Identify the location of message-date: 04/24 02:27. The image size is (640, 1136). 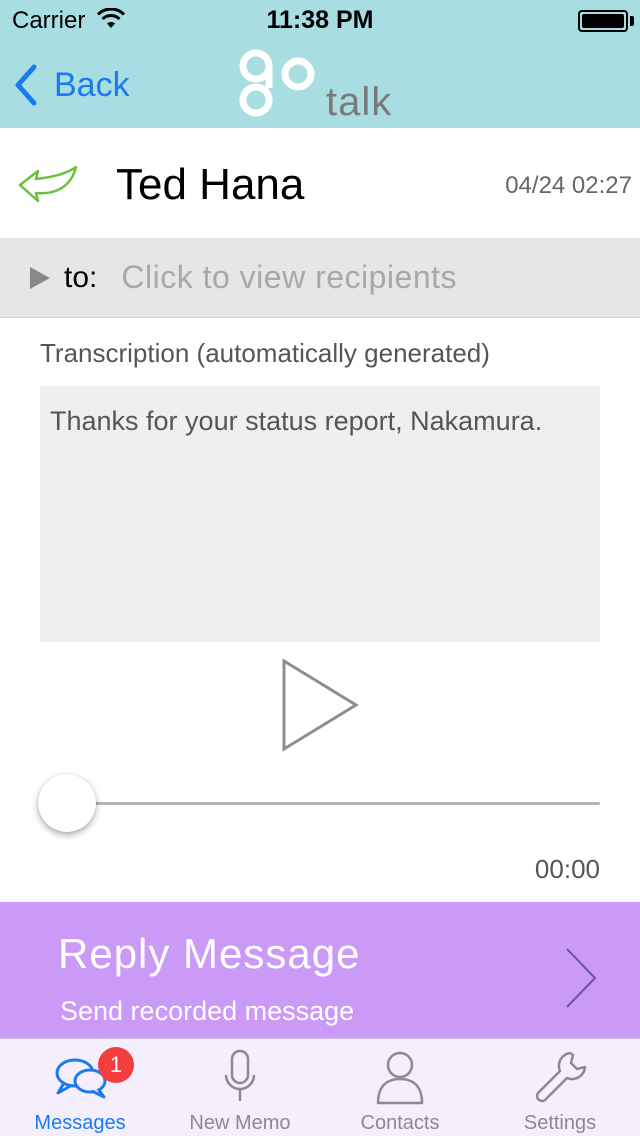
(568, 185).